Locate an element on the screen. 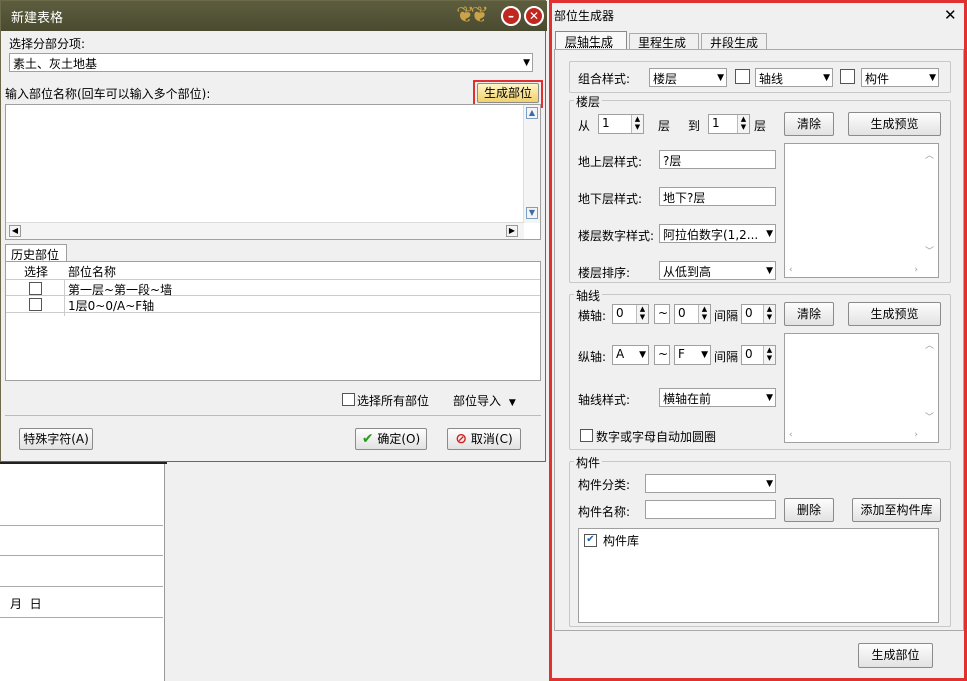 This screenshot has width=967, height=681. ok-label: 确定(O) is located at coordinates (399, 439).